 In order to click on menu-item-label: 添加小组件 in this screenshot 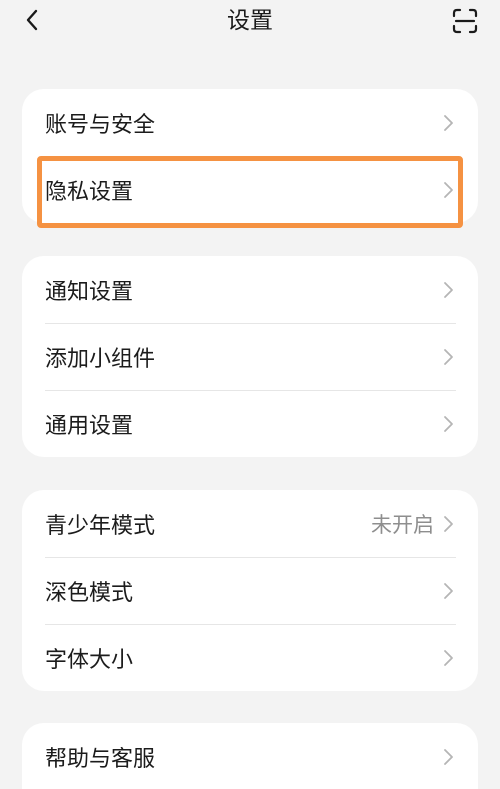, I will do `click(100, 359)`.